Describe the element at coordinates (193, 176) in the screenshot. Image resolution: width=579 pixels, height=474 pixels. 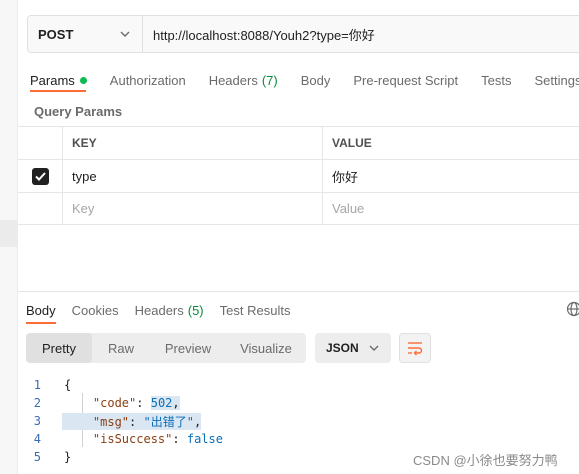
I see `param-key-cell: type` at that location.